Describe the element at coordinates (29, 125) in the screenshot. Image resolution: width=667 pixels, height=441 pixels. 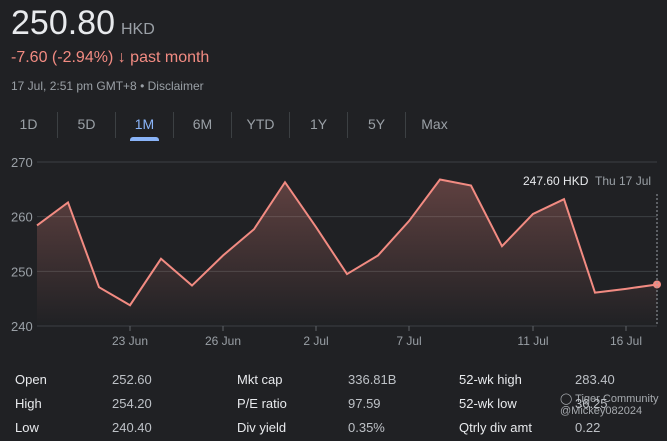
I see `tab-1d: 1D` at that location.